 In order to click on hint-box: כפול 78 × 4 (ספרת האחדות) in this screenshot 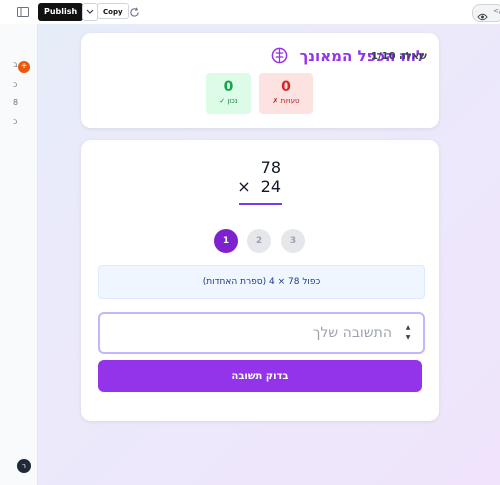, I will do `click(261, 282)`.